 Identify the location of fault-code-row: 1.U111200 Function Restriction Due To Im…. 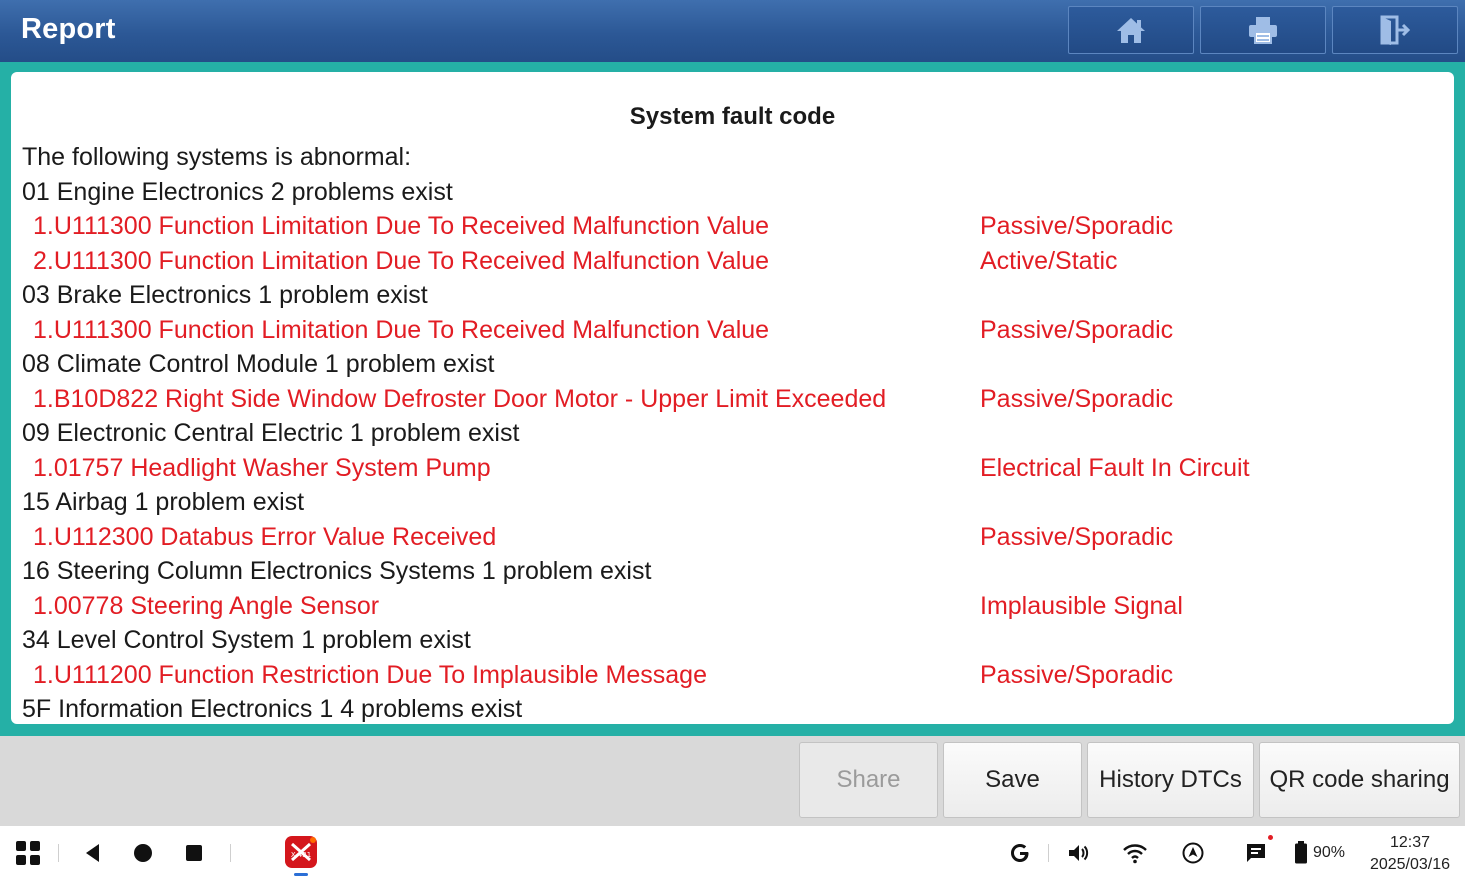
(732, 677).